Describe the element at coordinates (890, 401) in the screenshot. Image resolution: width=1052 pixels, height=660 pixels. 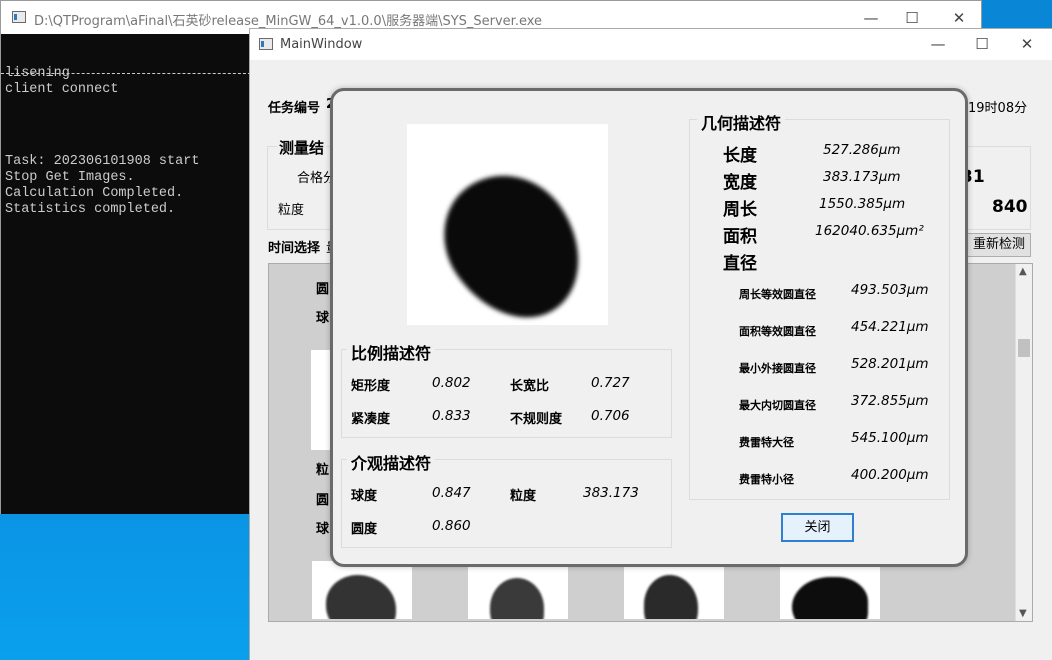
I see `diameter-value-4: 372.855μm` at that location.